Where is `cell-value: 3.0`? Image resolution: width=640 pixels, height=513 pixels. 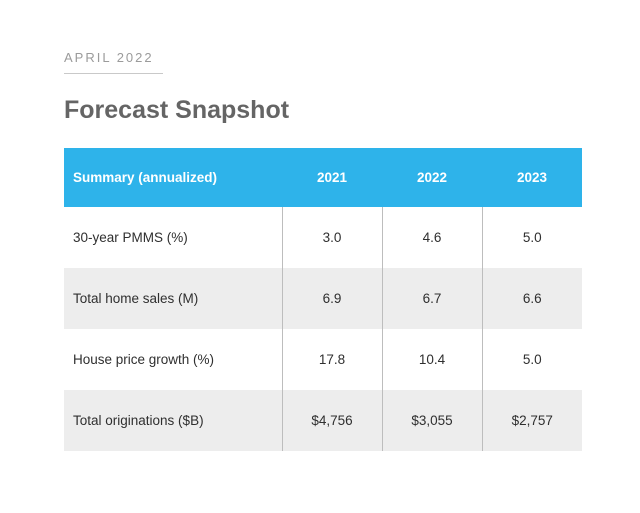 cell-value: 3.0 is located at coordinates (331, 237).